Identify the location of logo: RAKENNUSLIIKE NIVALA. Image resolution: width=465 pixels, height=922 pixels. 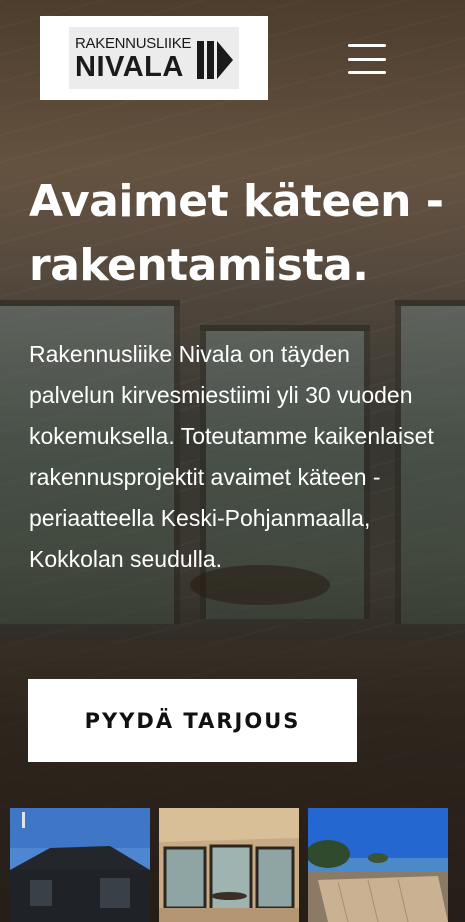
(154, 58).